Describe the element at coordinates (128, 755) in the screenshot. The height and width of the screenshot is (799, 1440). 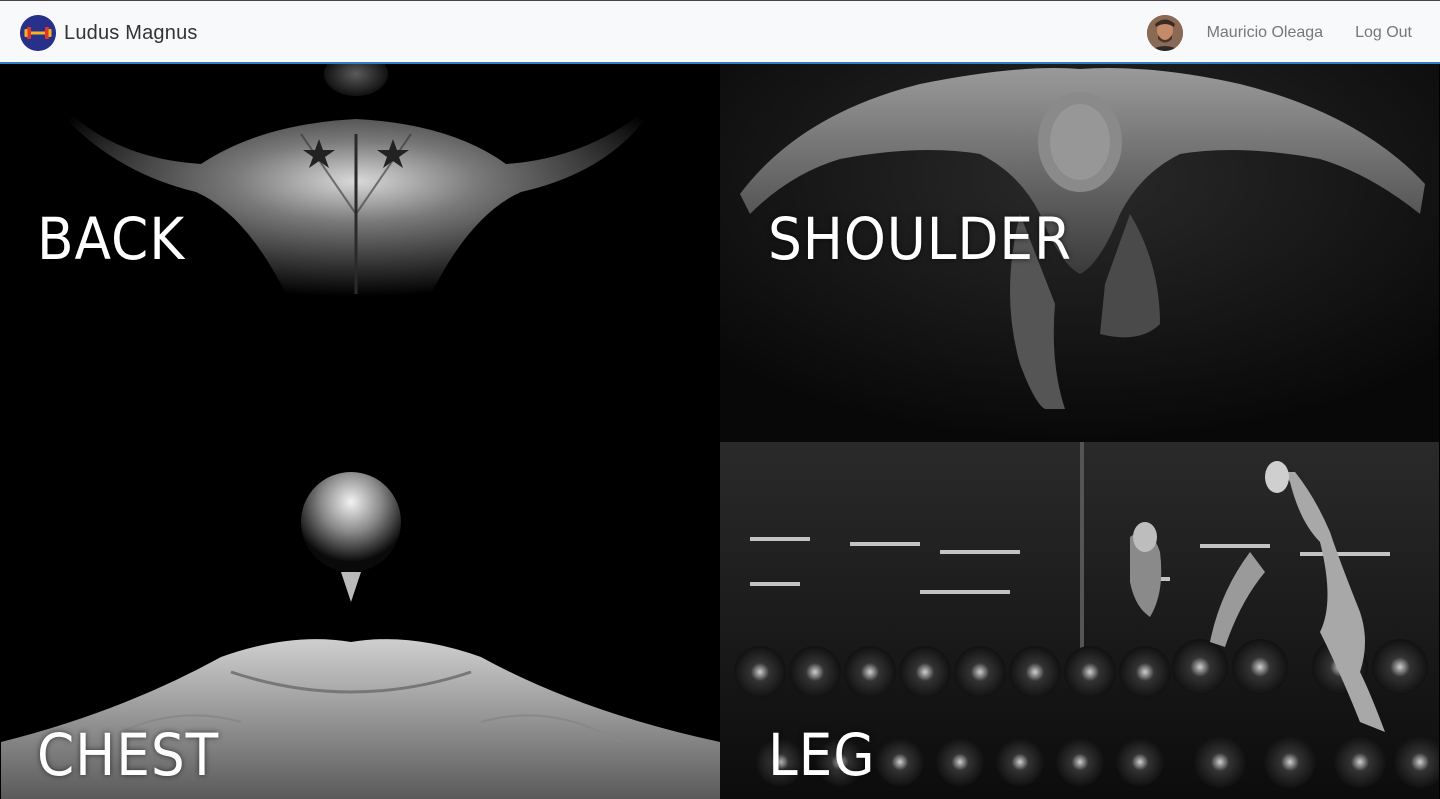
I see `category-label-chest: CHEST` at that location.